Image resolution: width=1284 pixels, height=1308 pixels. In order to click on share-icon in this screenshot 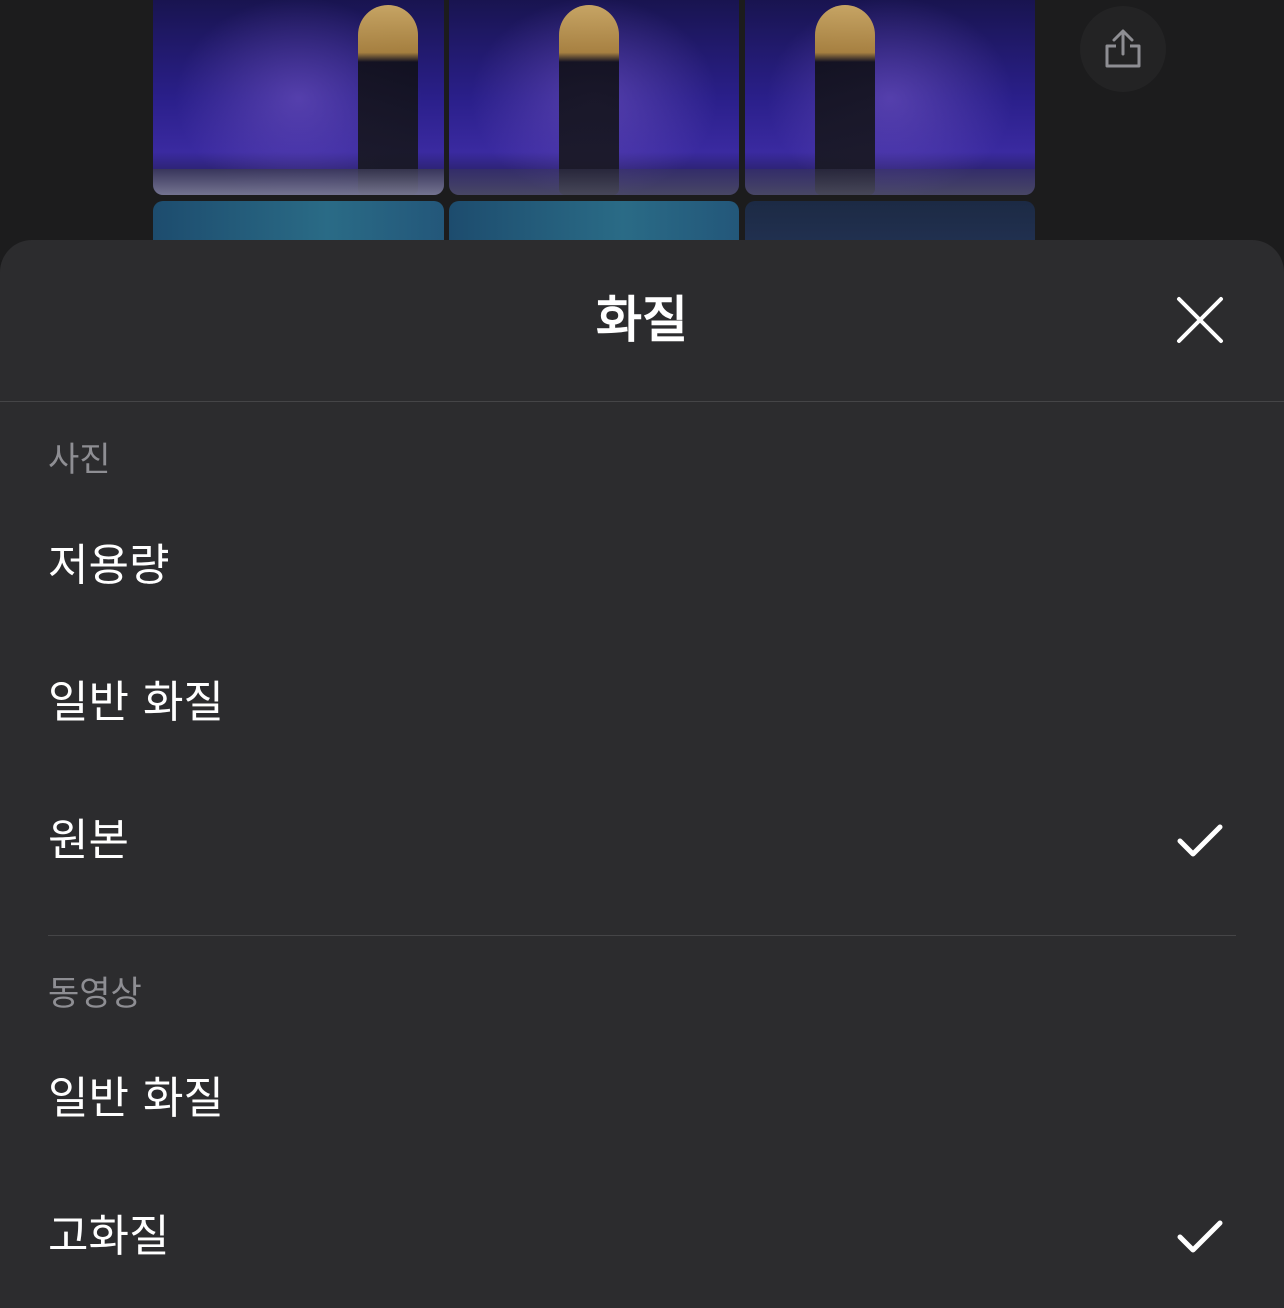, I will do `click(1123, 48)`.